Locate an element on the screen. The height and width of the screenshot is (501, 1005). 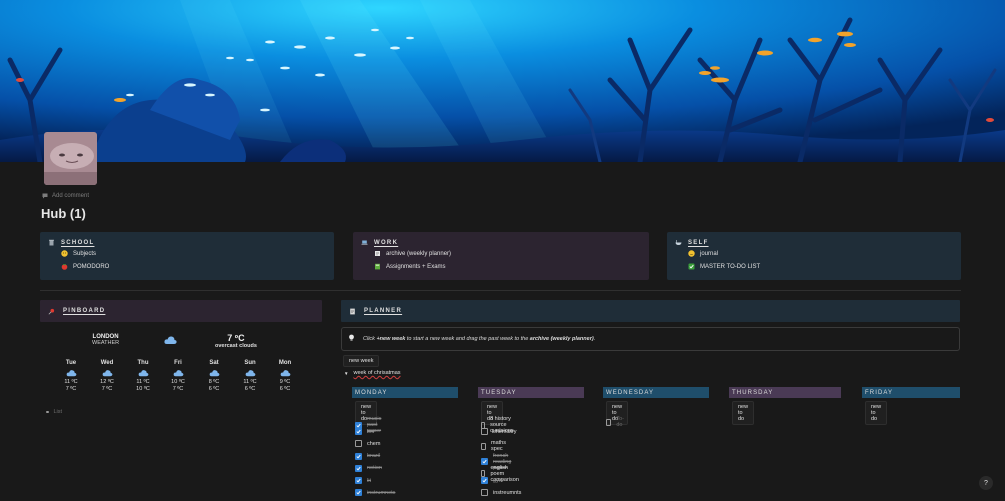
self-title: SELF is located at coordinates (698, 243).